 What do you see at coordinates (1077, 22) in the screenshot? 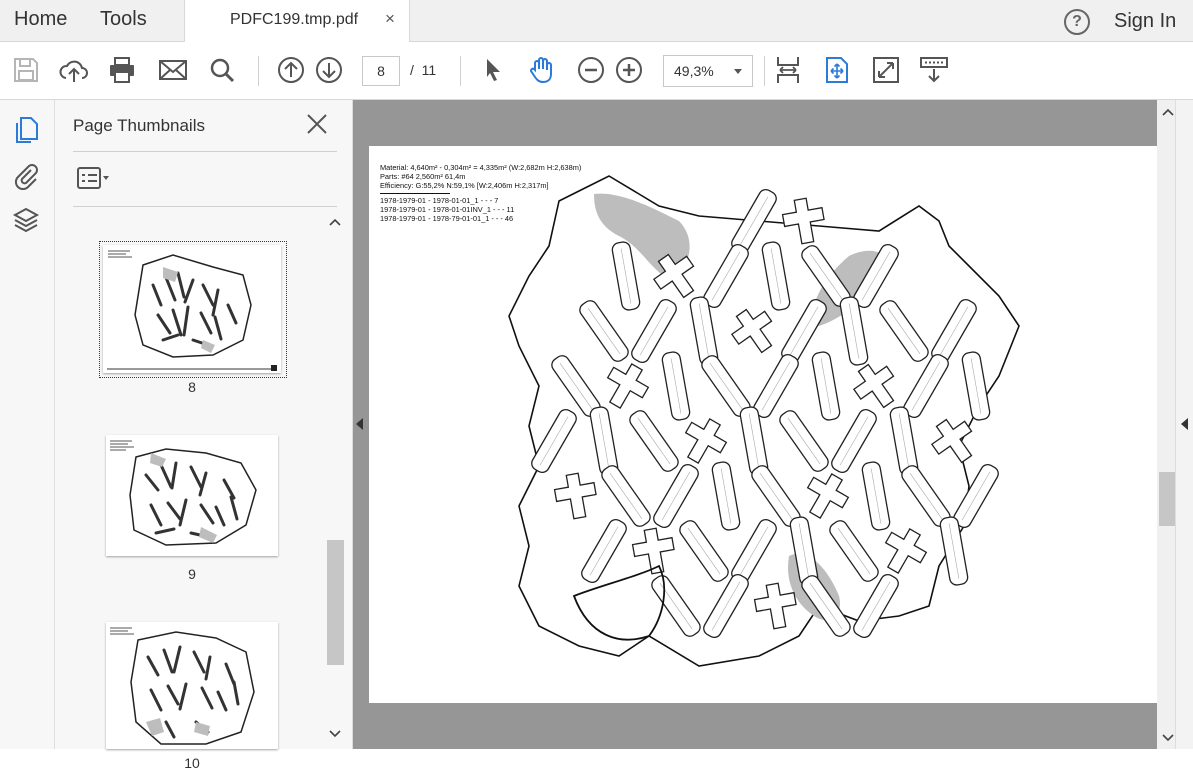
I see `help-icon: ?` at bounding box center [1077, 22].